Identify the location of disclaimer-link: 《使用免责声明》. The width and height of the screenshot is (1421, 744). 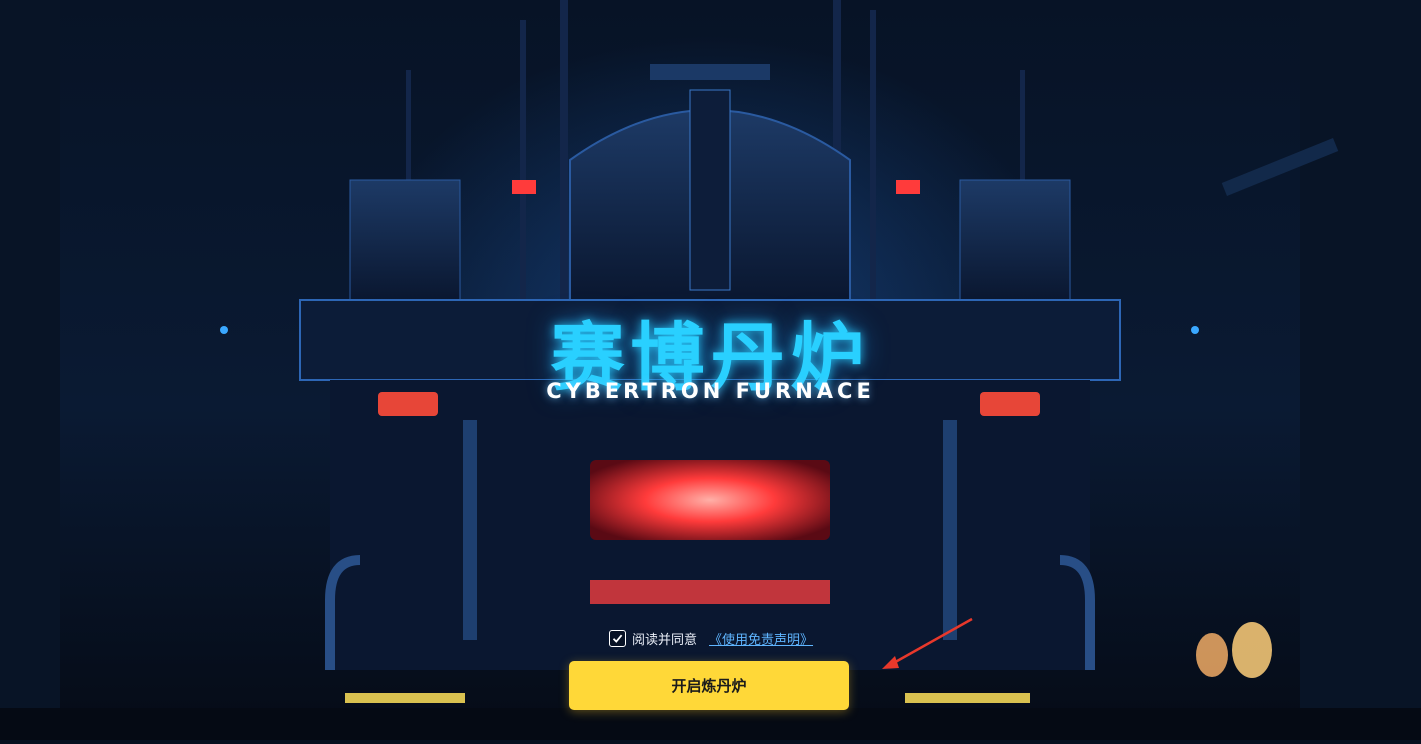
(761, 638).